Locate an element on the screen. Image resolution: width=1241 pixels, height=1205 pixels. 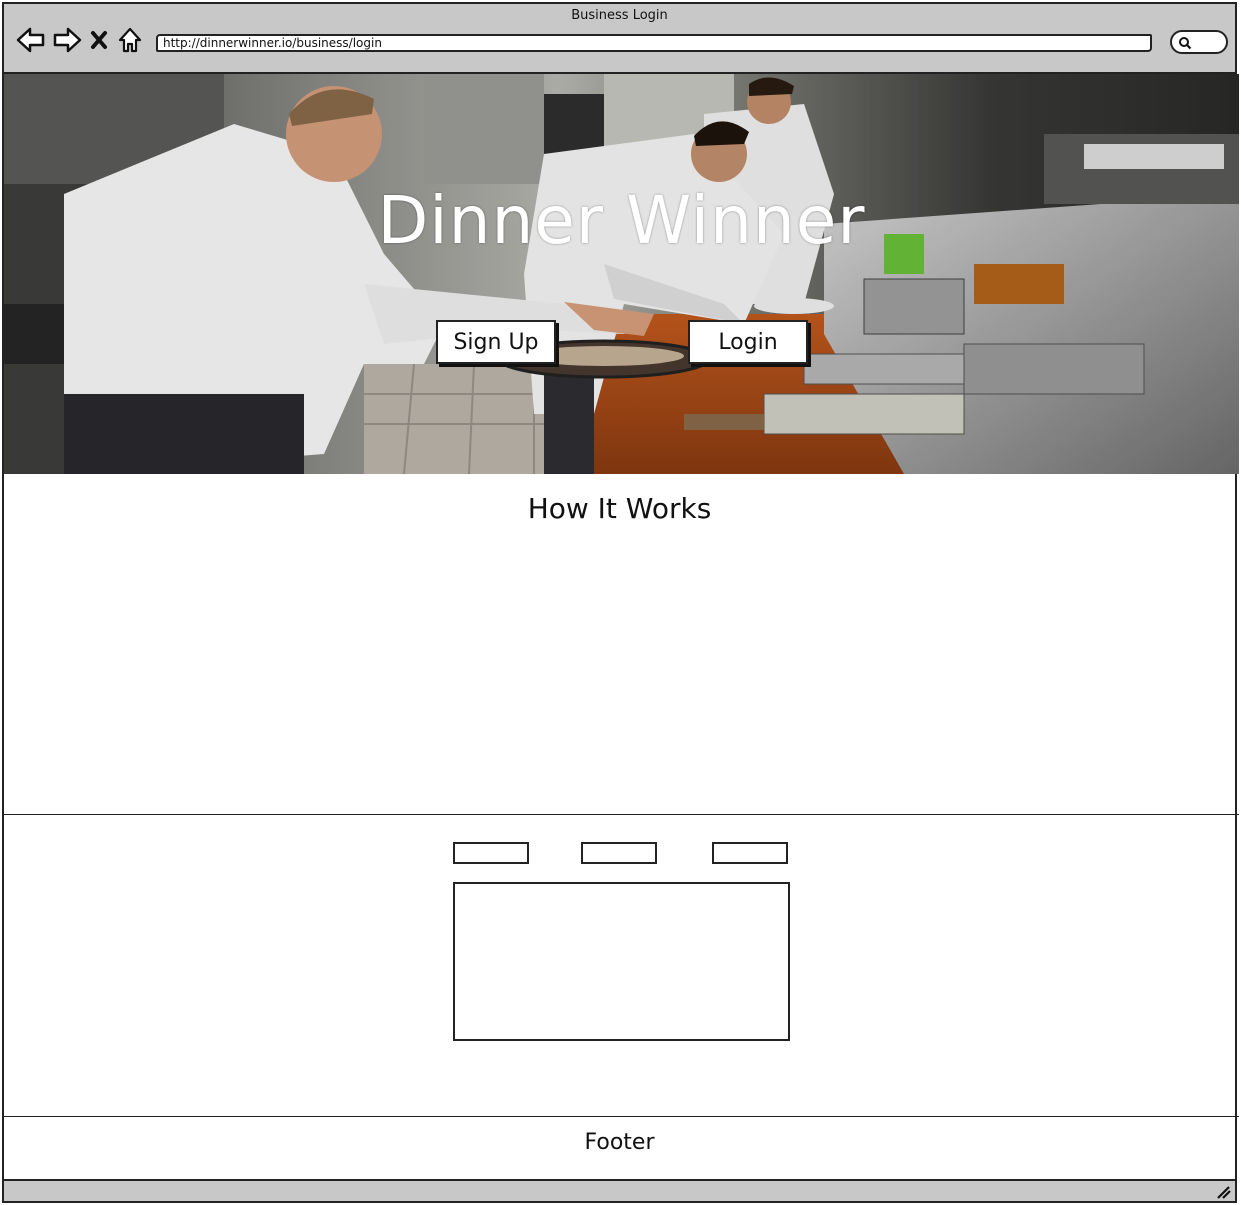
hero-title: Dinner Winner is located at coordinates (621, 220).